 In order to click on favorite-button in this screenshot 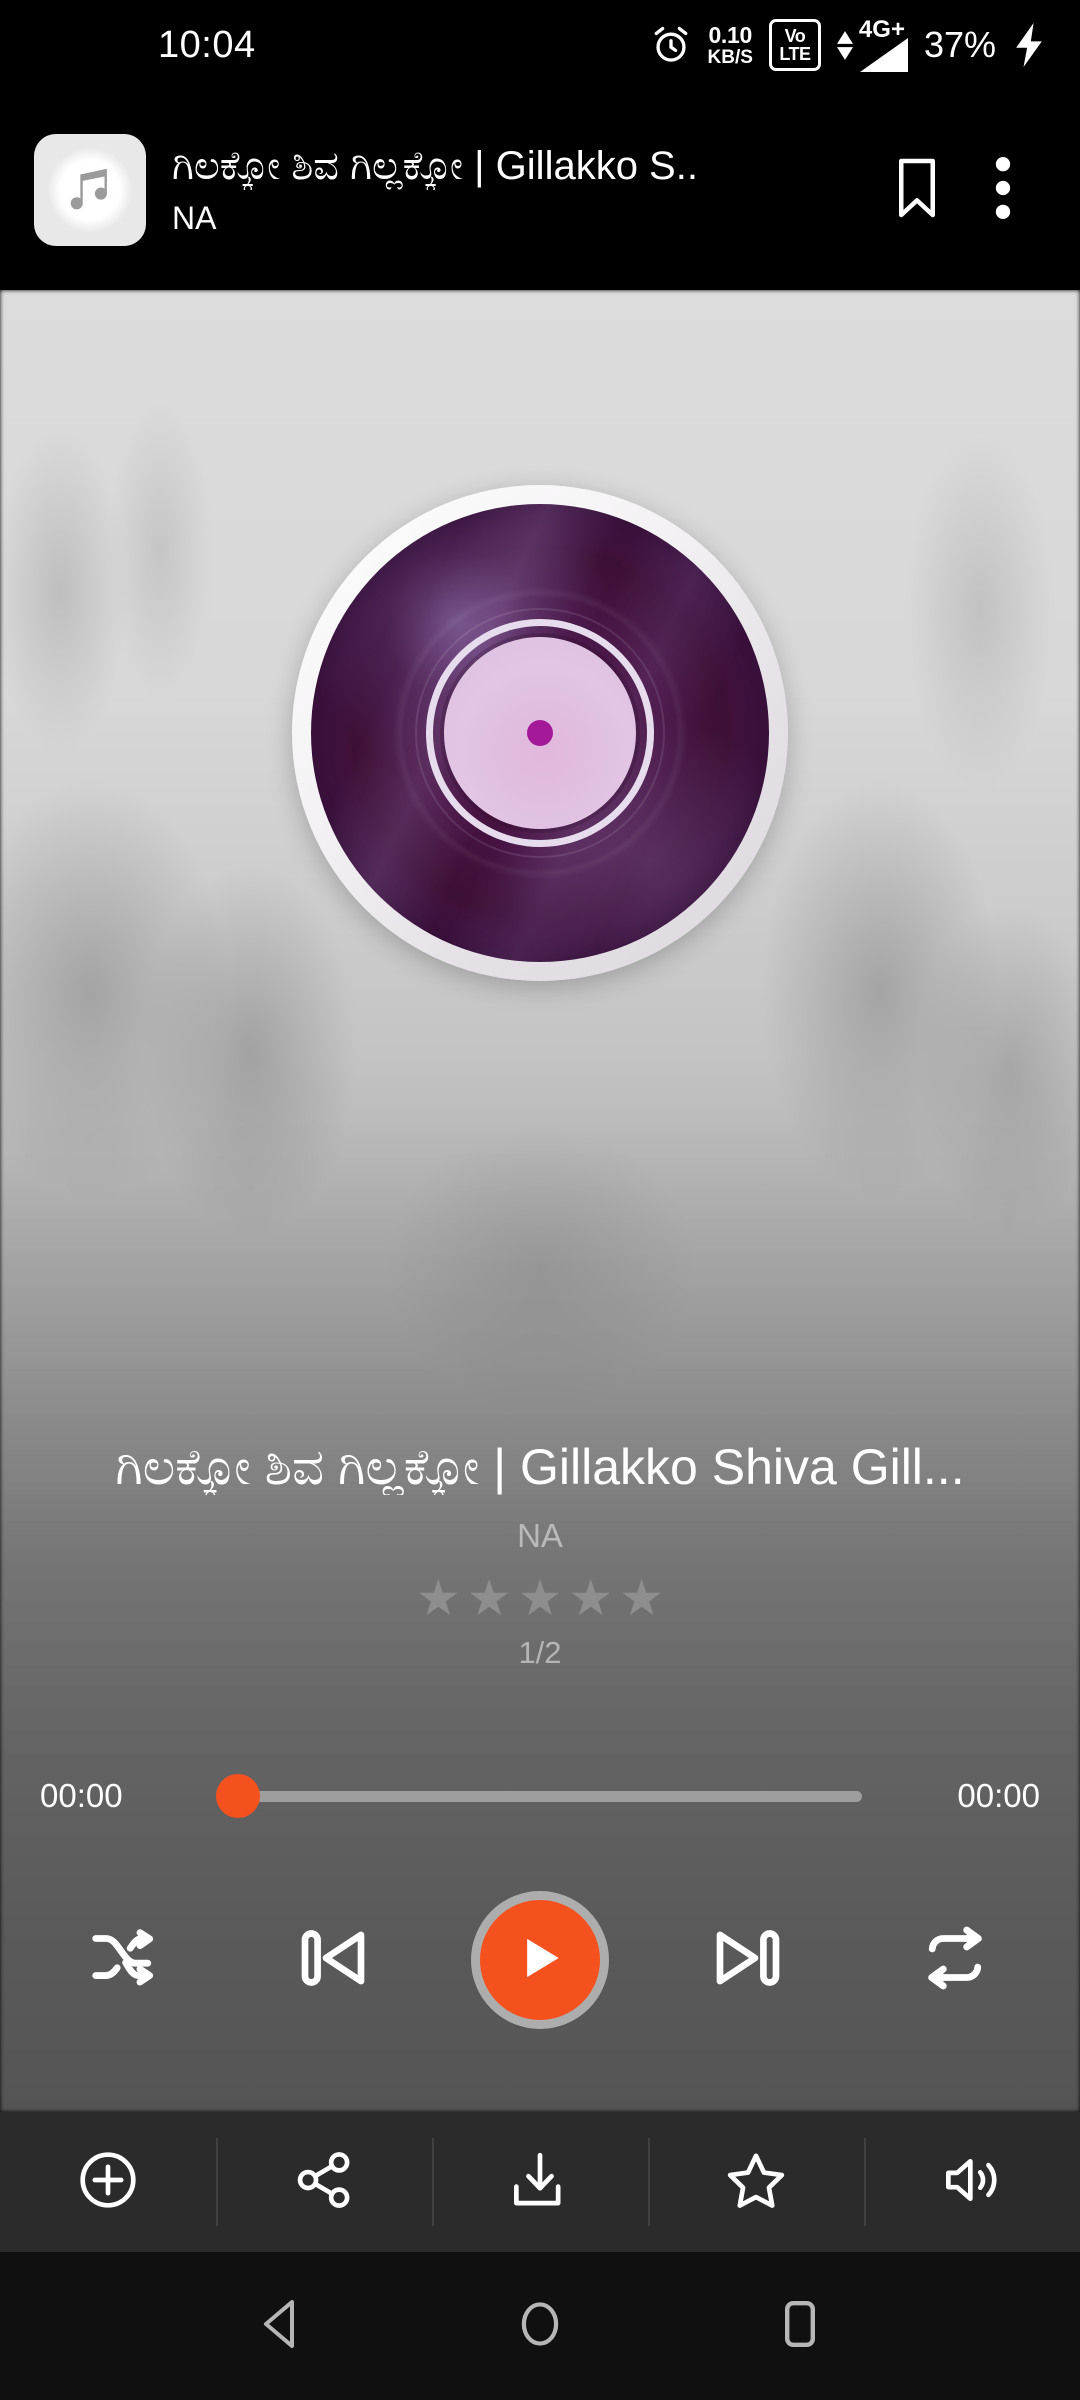, I will do `click(756, 2182)`.